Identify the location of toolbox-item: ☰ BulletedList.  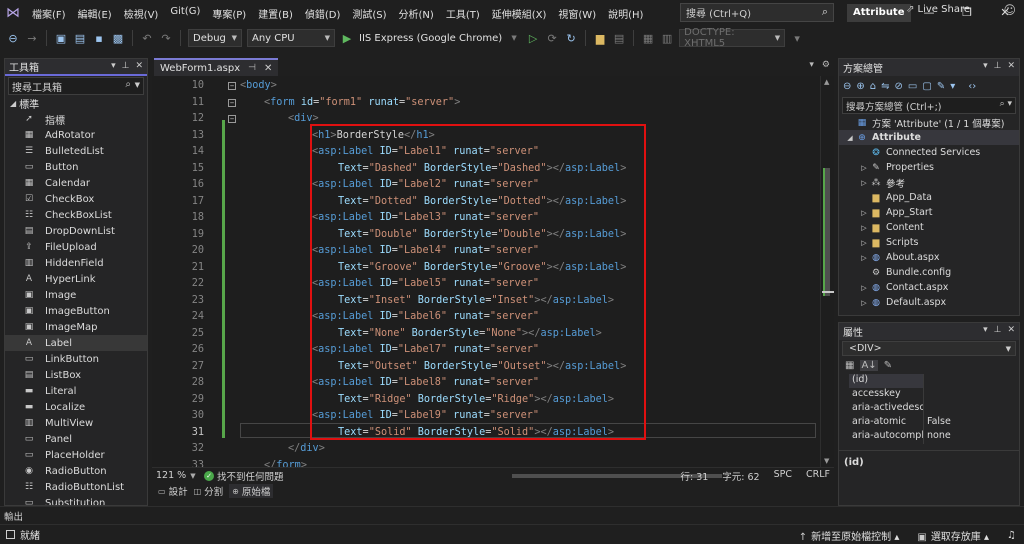
(76, 151).